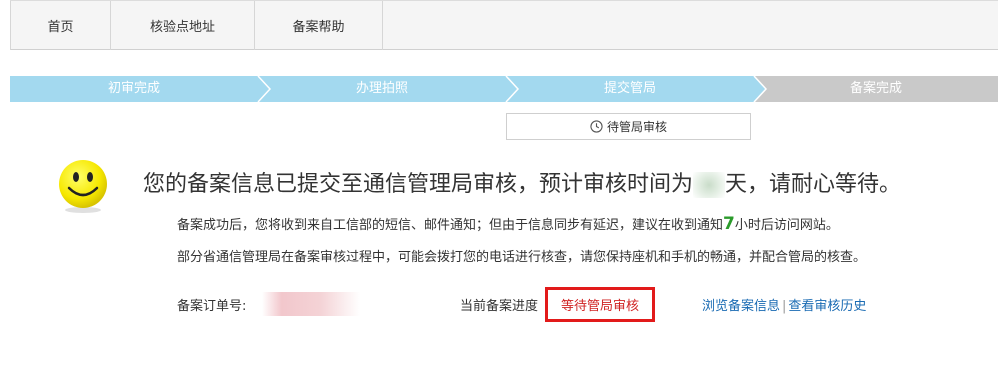 The height and width of the screenshot is (366, 998). What do you see at coordinates (60, 25) in the screenshot?
I see `tab-home: 首页` at bounding box center [60, 25].